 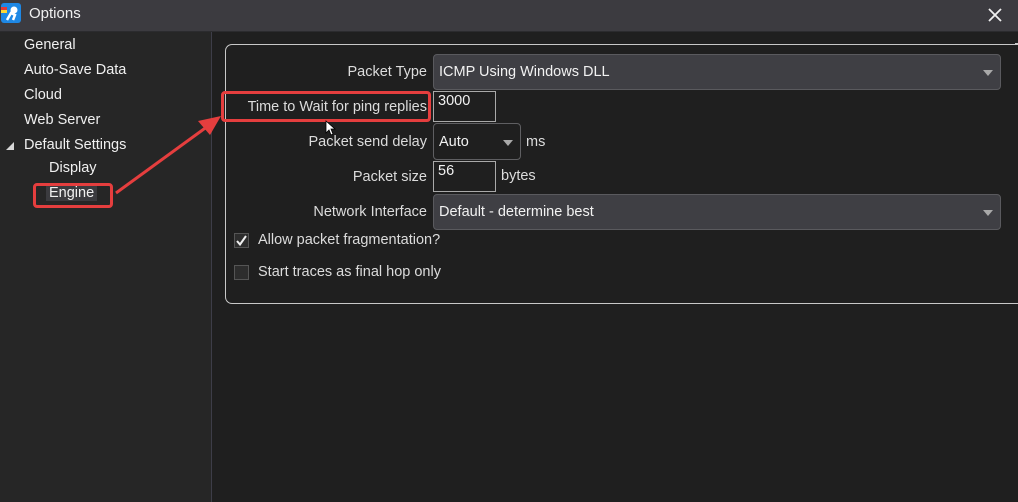 What do you see at coordinates (387, 72) in the screenshot?
I see `packet-type-label: Packet Type` at bounding box center [387, 72].